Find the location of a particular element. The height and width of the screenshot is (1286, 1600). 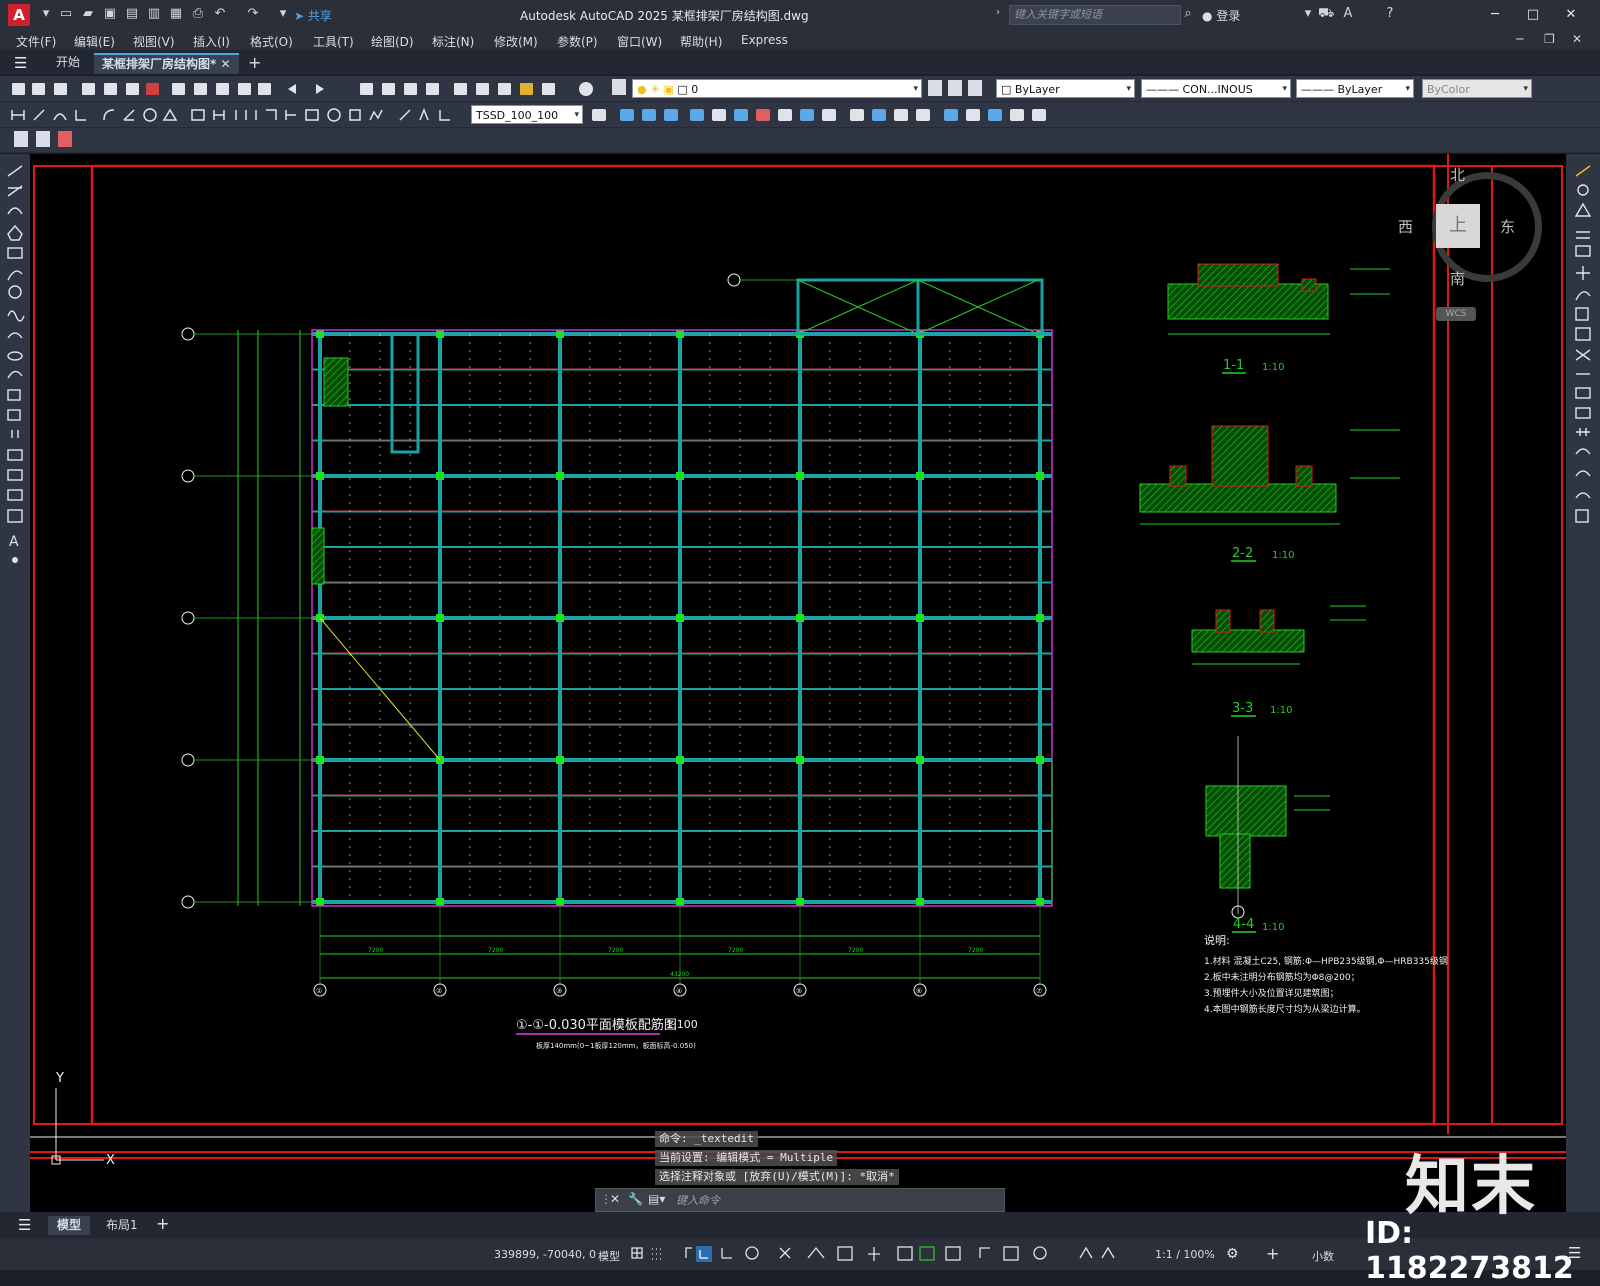

tab-model: 模型 is located at coordinates (69, 1225).